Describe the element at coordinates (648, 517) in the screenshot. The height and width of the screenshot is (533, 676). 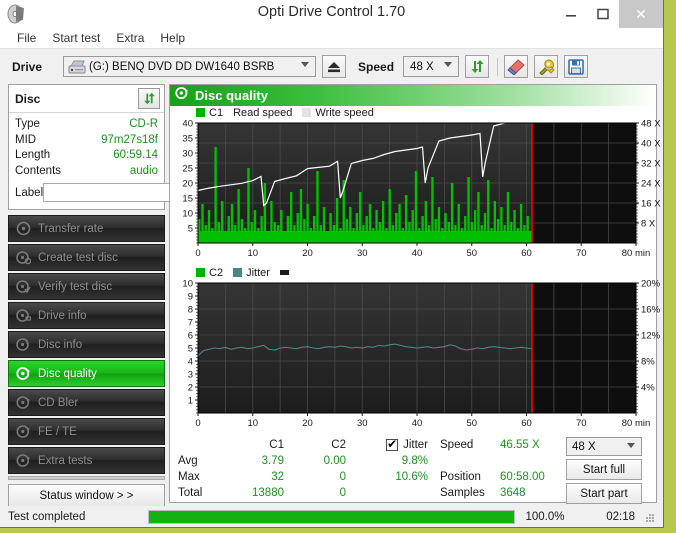
I see `resize-grip-icon` at that location.